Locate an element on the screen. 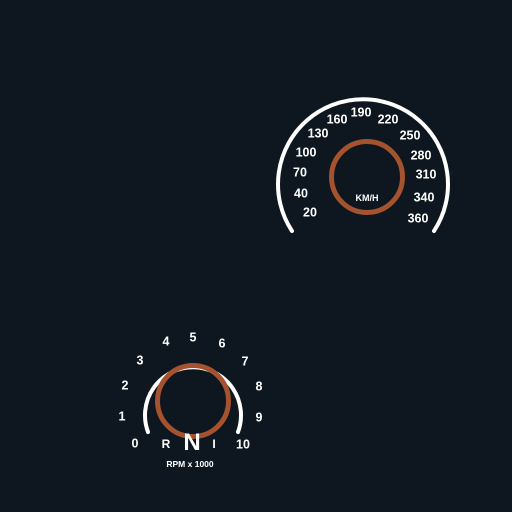 Image resolution: width=512 pixels, height=512 pixels. speedometer-tick-labels: 20 40 70 100 130160 190 220250 280 310 340 360 is located at coordinates (364, 165).